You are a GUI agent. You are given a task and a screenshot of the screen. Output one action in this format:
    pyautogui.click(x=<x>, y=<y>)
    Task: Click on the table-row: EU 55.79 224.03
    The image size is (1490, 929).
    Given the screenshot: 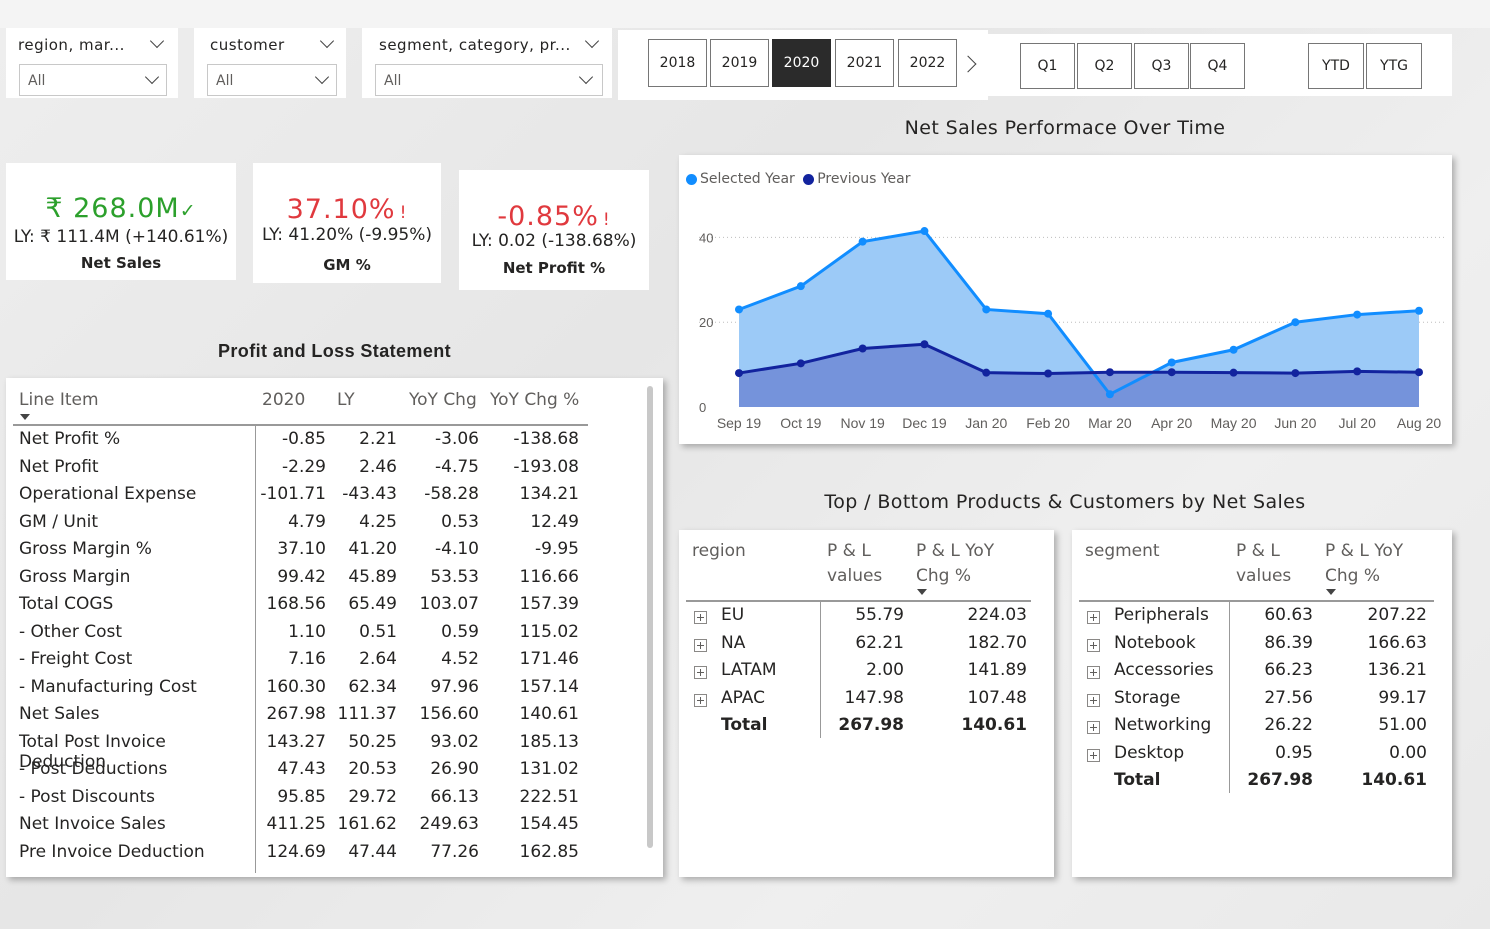 What is the action you would take?
    pyautogui.click(x=866, y=616)
    